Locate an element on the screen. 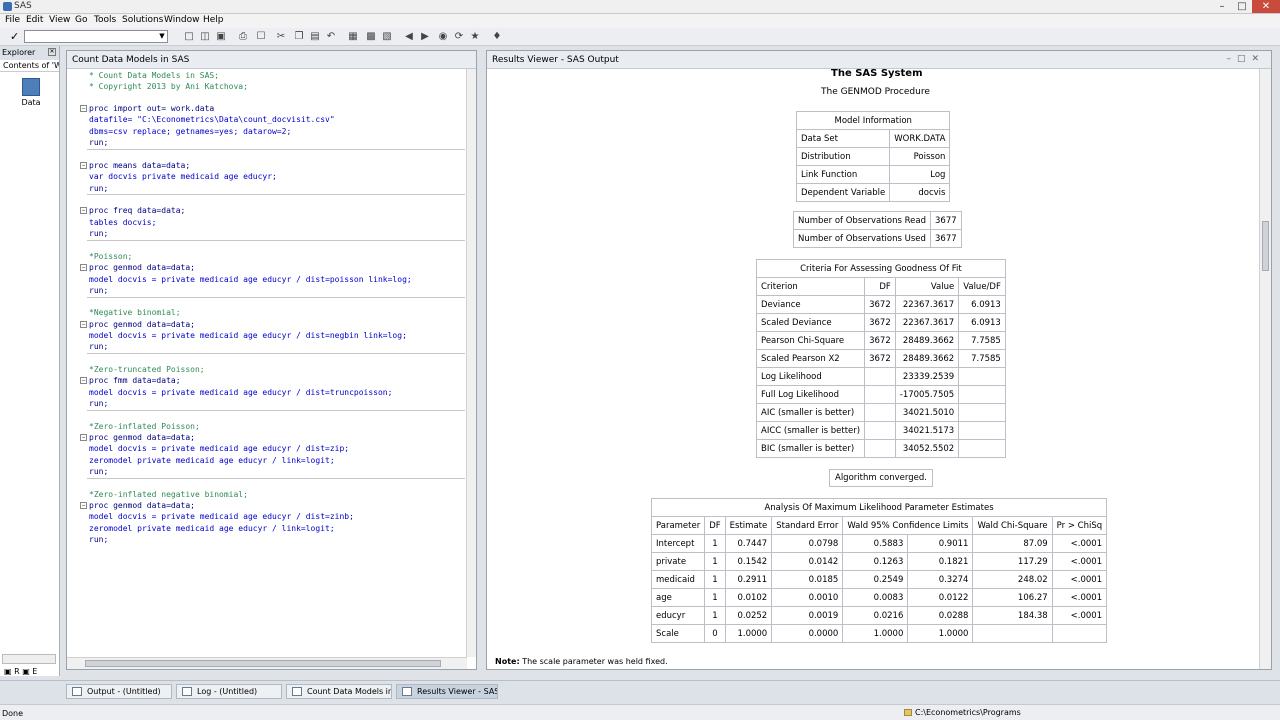  explorer-horizontal-scrollbar is located at coordinates (29, 659).